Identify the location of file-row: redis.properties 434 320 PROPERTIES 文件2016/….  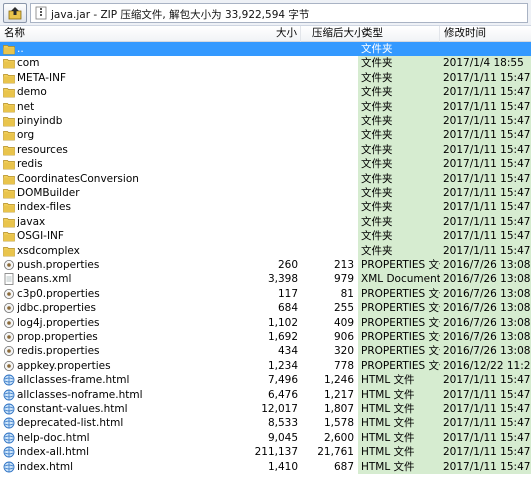
(265, 351).